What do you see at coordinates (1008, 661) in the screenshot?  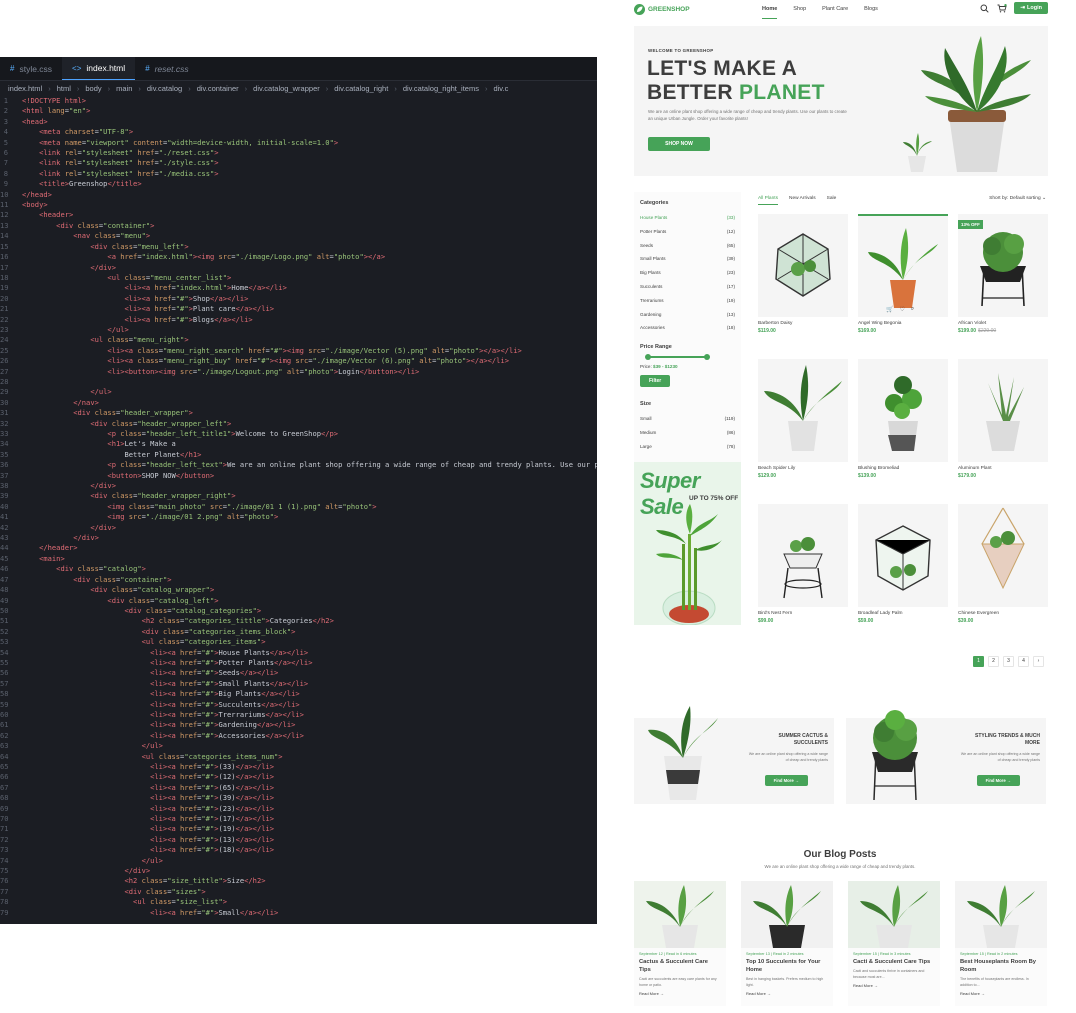 I see `page-button: 3` at bounding box center [1008, 661].